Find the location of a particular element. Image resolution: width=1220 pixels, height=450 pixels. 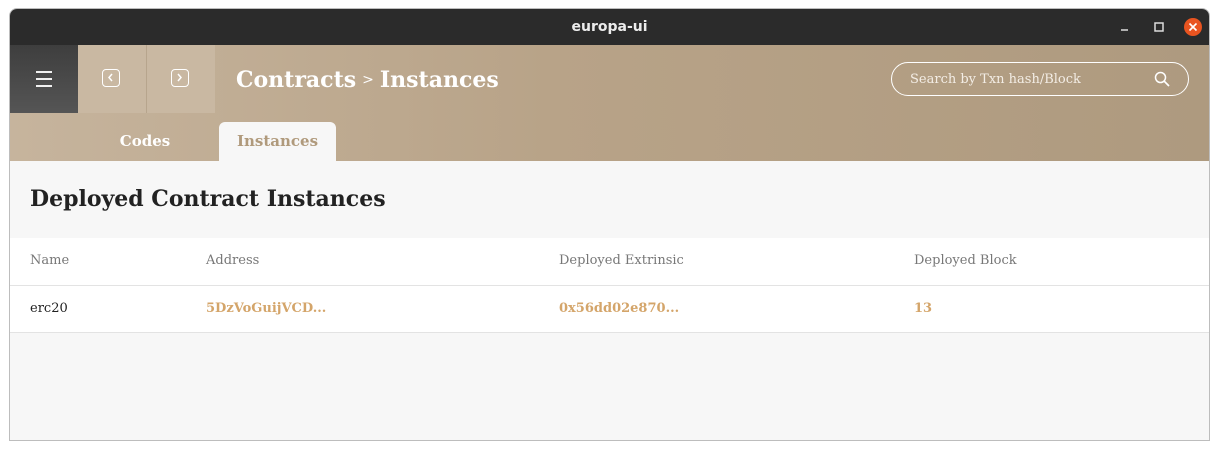

breadcrumb-contracts: Contracts is located at coordinates (296, 80).